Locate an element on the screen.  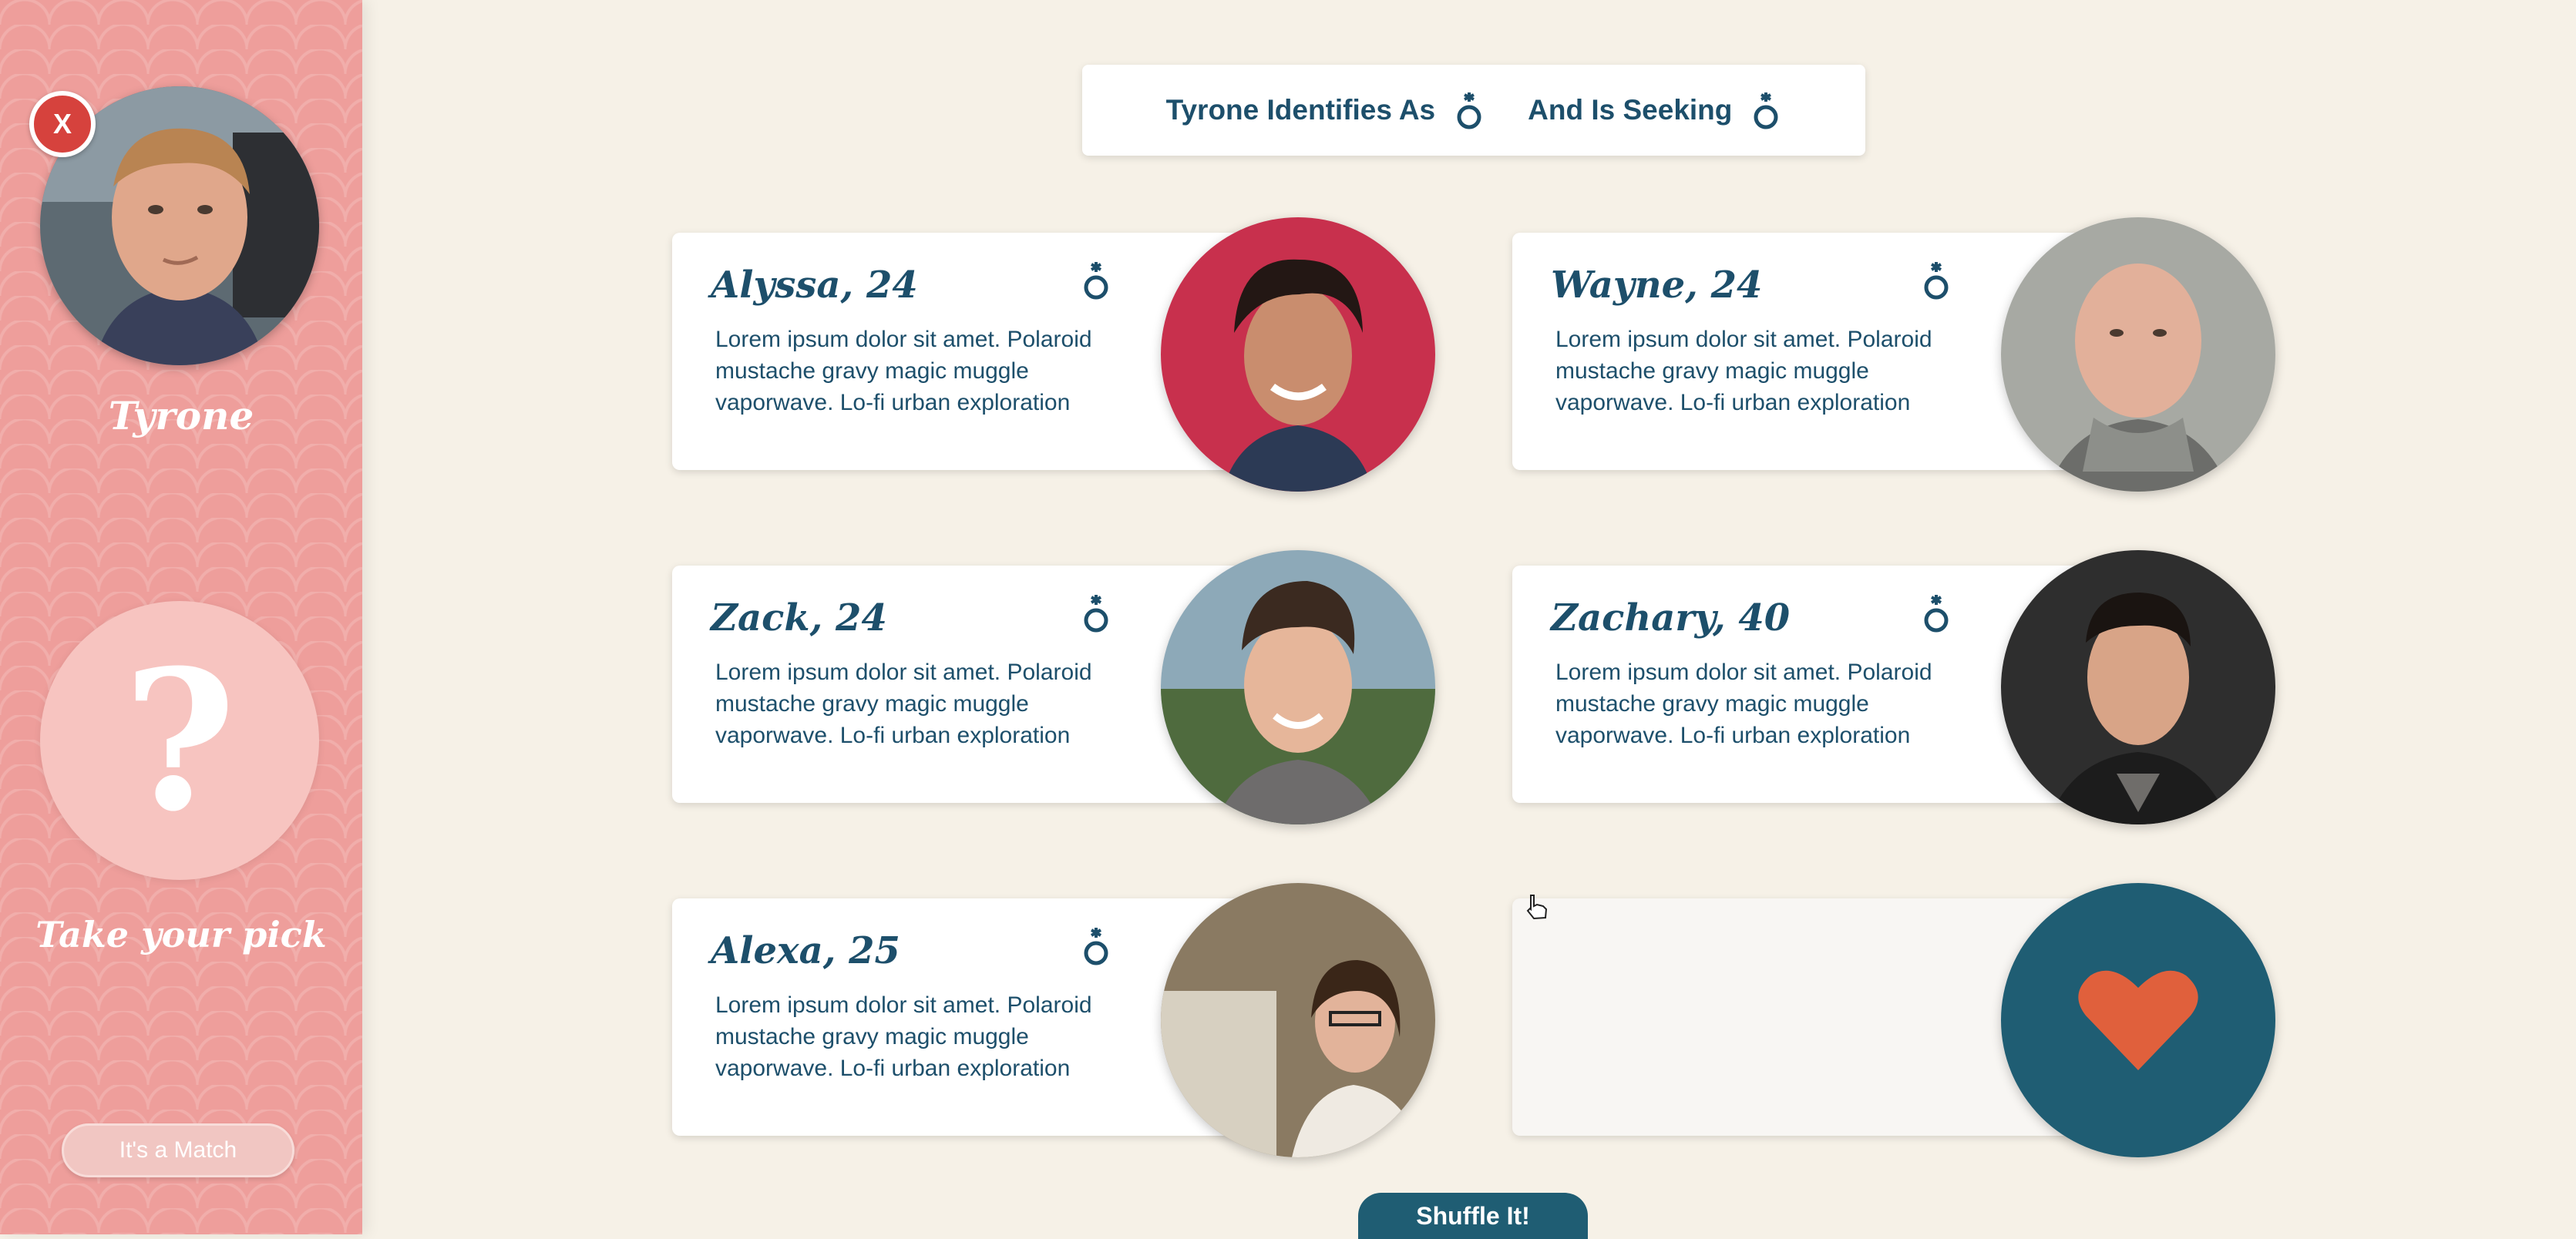
empty-card is located at coordinates (1797, 1017).